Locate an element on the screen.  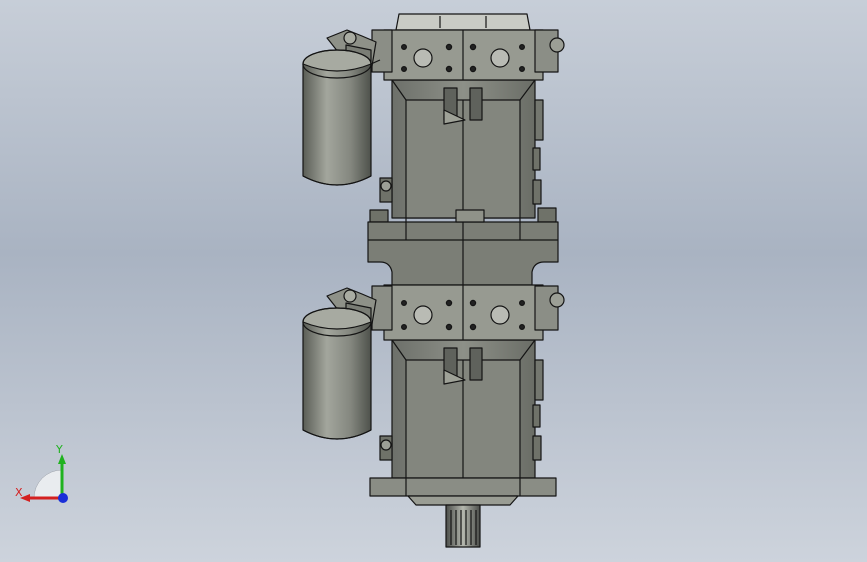
lower-filter-canister is located at coordinates (339, 363).